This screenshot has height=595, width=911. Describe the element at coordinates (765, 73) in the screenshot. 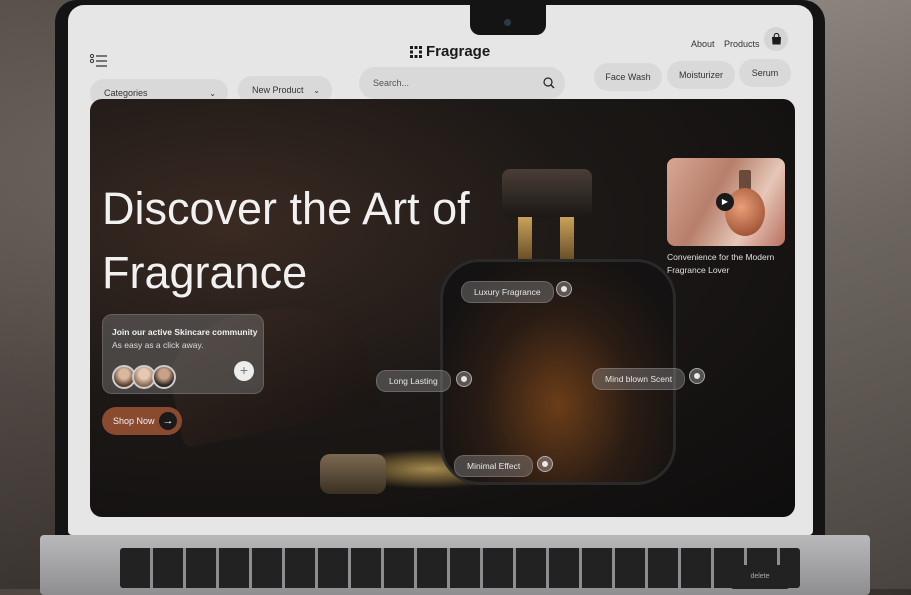

I see `chip-serum: Serum` at that location.